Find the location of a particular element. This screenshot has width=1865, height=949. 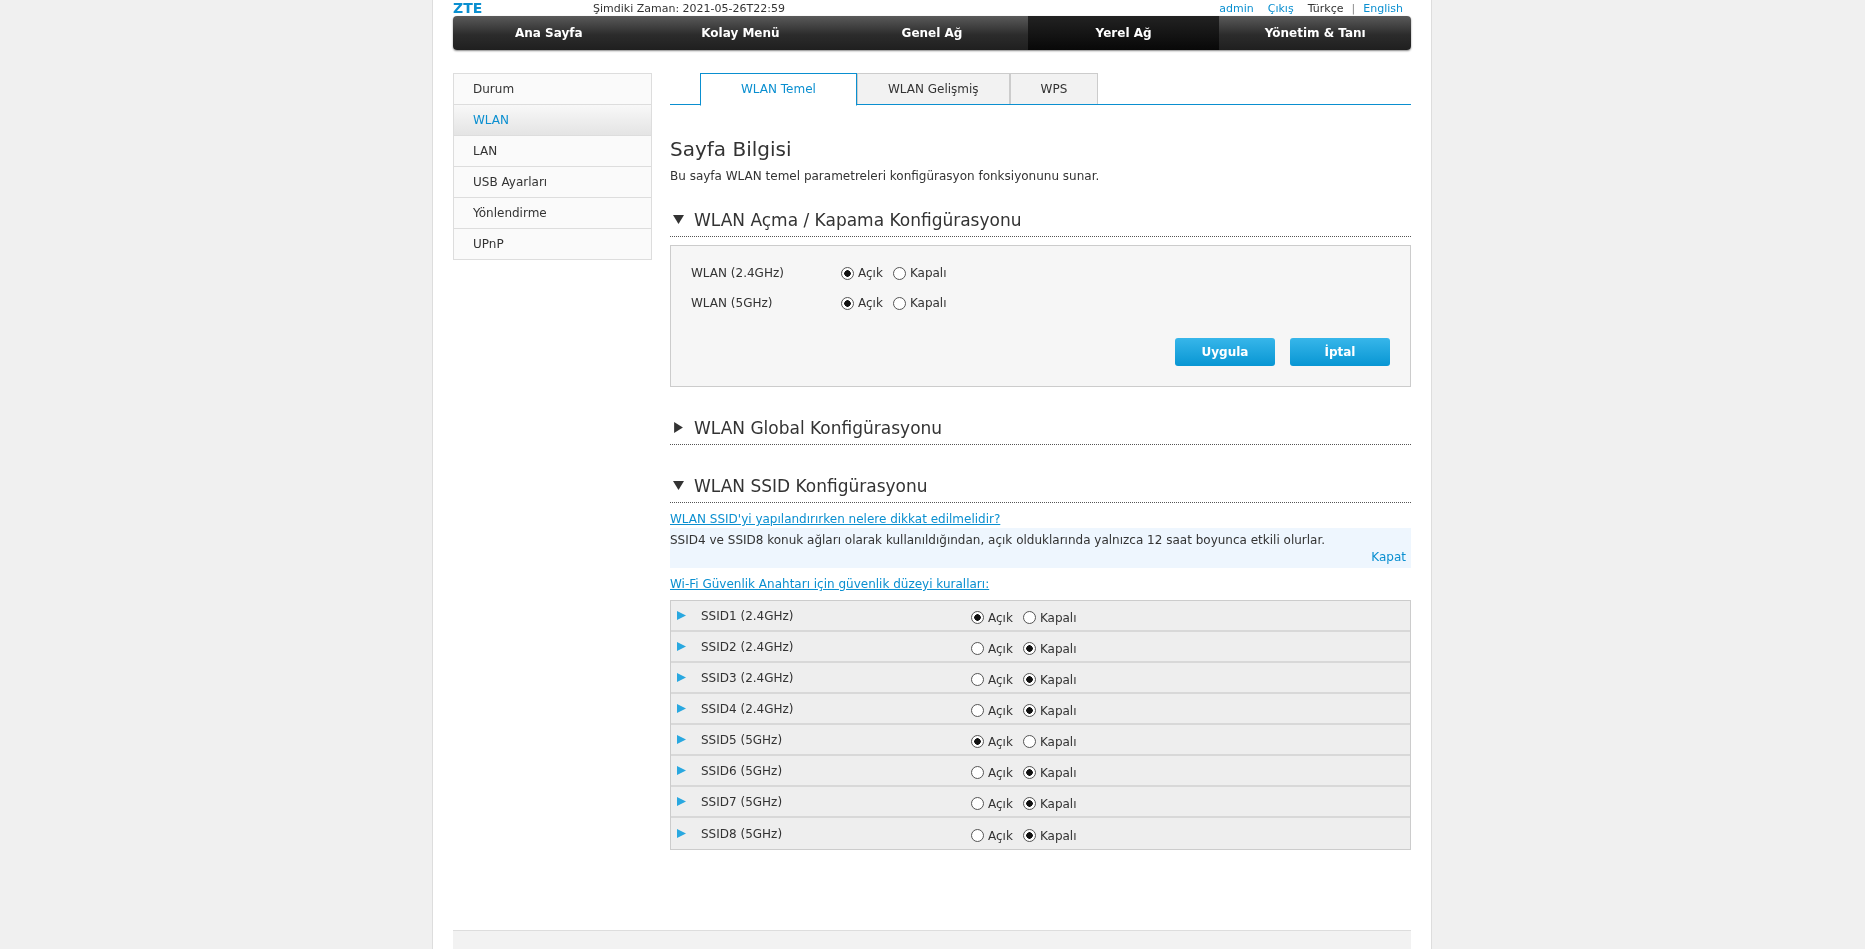

ssid-row: SSID4 (2.4GHz) Açık Kapalı is located at coordinates (1040, 709).